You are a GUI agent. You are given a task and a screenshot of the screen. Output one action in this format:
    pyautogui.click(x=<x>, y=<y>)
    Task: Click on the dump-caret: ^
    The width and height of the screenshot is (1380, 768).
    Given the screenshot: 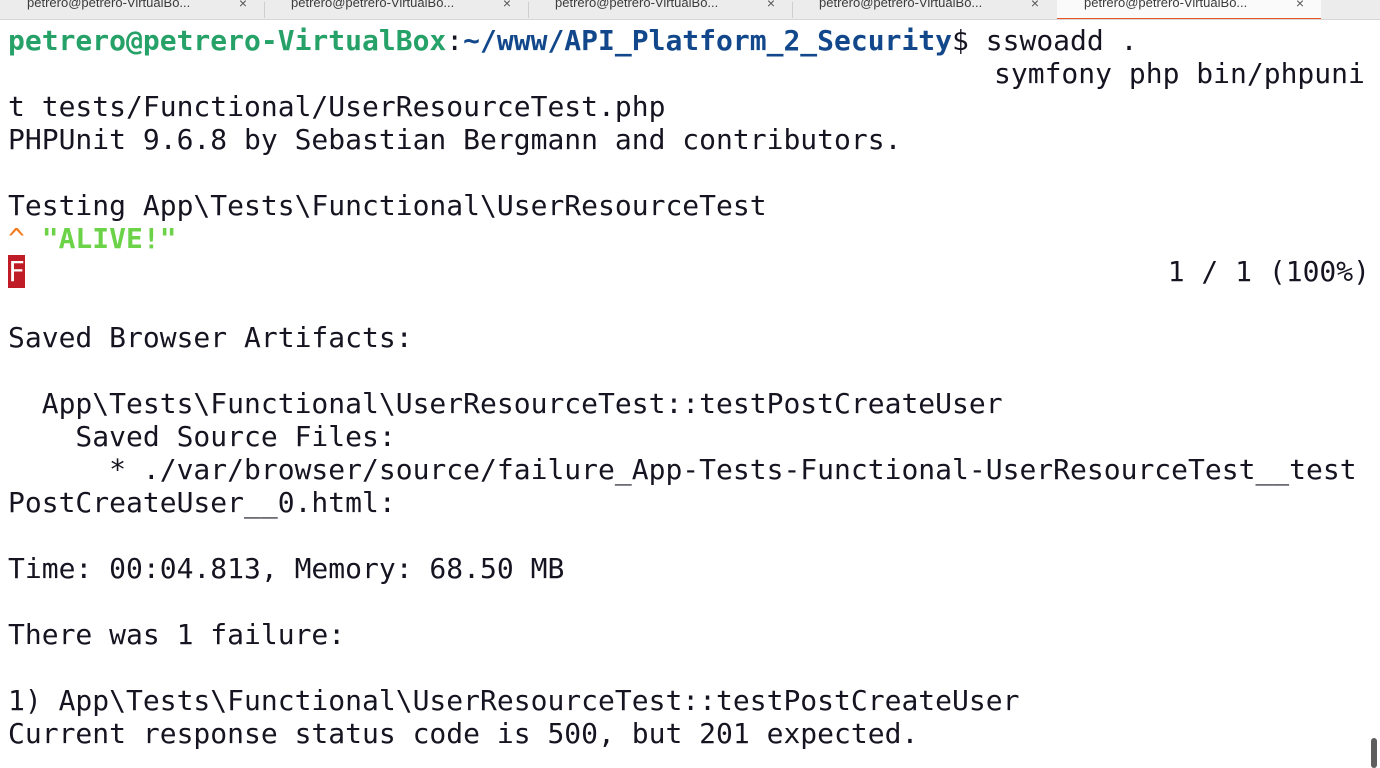 What is the action you would take?
    pyautogui.click(x=25, y=238)
    